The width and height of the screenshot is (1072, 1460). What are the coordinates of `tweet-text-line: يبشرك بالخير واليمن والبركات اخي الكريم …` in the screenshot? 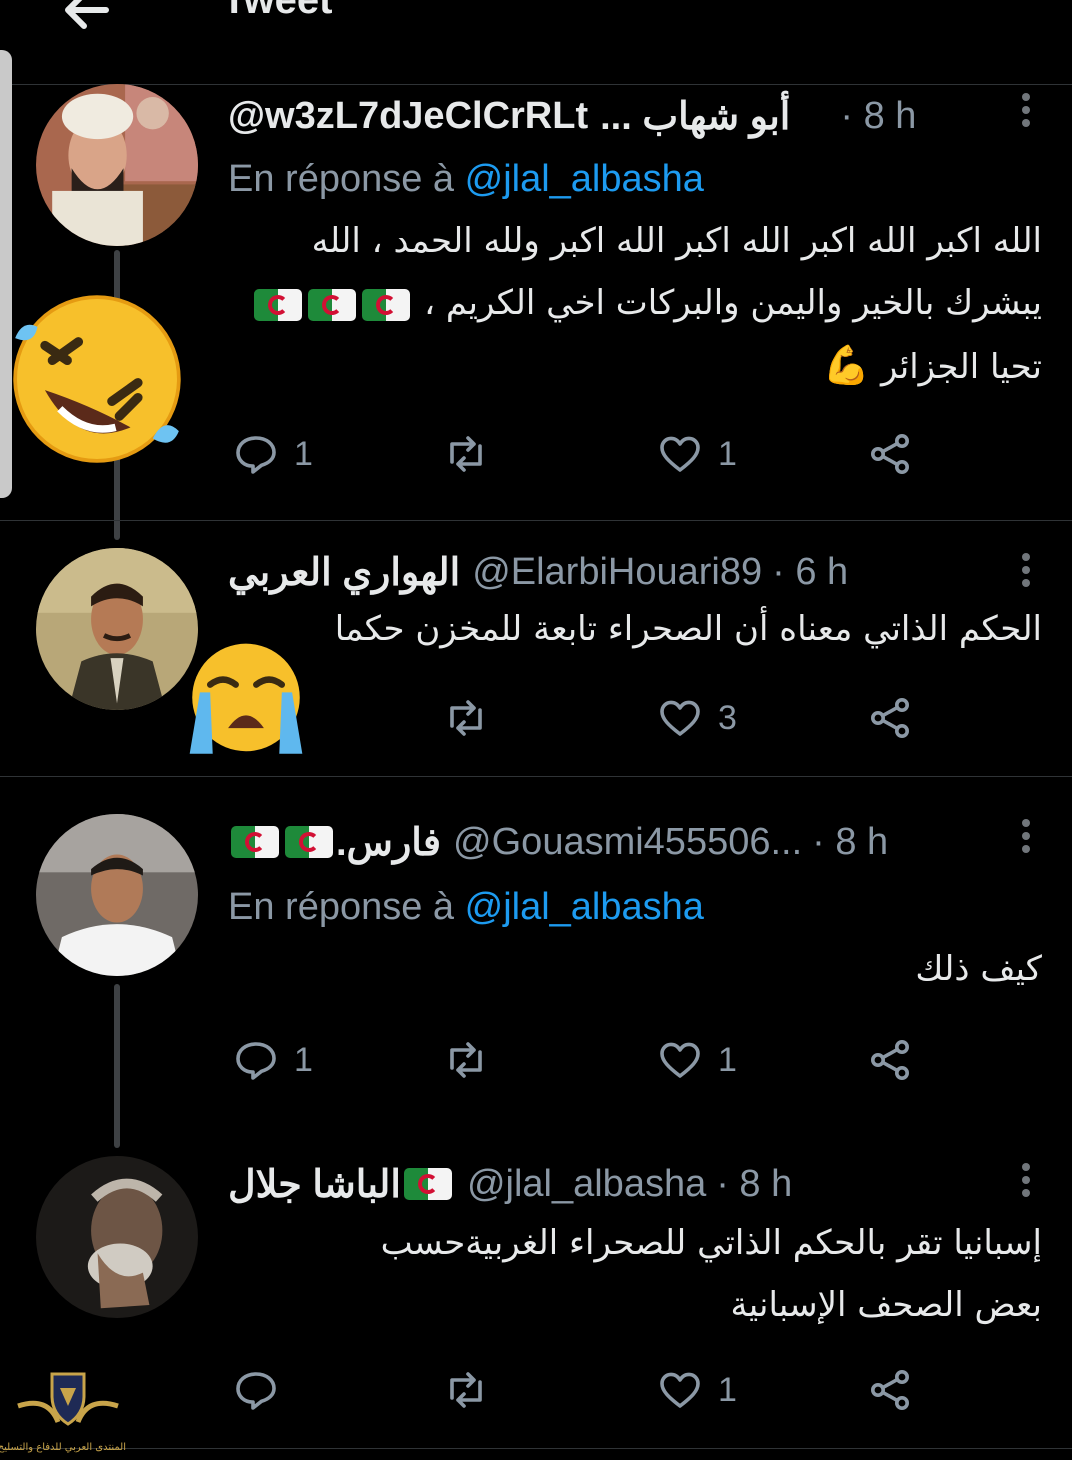 It's located at (635, 303).